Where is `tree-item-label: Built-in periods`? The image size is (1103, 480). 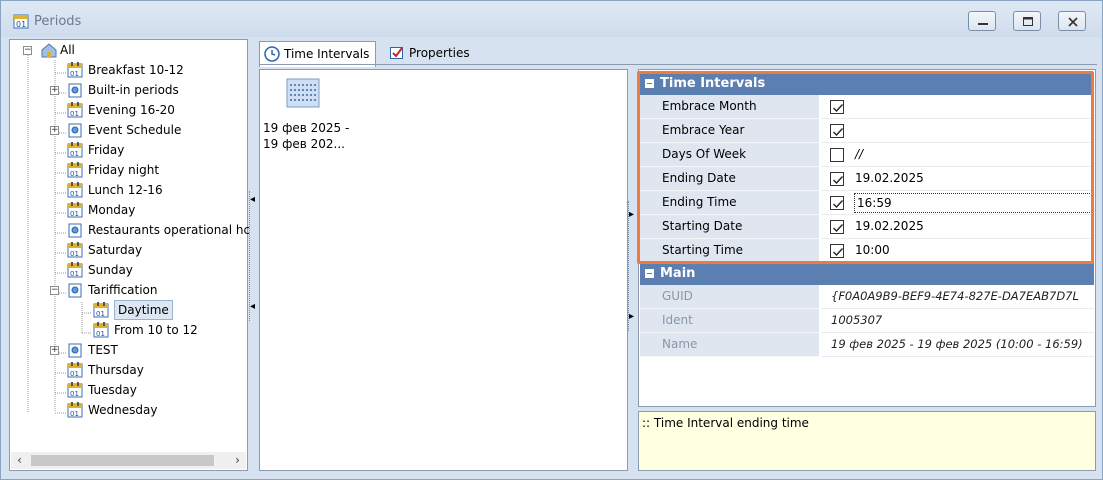
tree-item-label: Built-in periods is located at coordinates (133, 90).